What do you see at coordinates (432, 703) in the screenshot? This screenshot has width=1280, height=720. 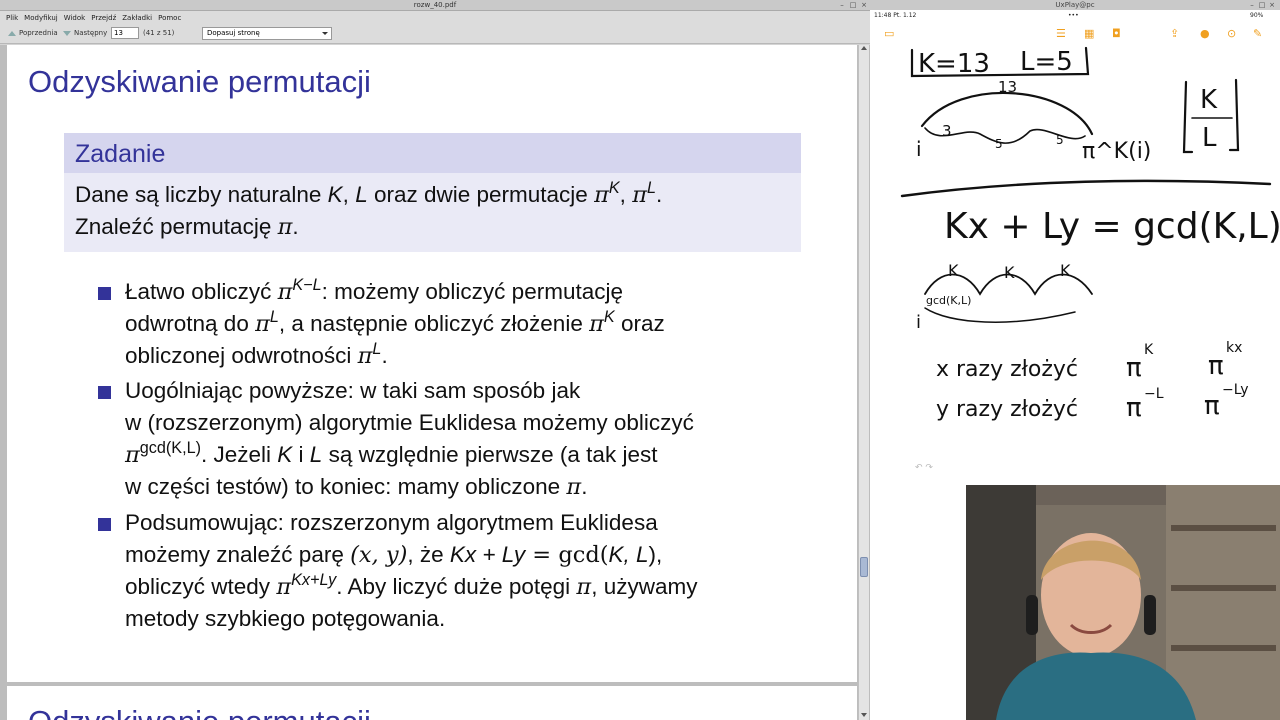 I see `pdf-next-page: Odzyskiwanie permutacji` at bounding box center [432, 703].